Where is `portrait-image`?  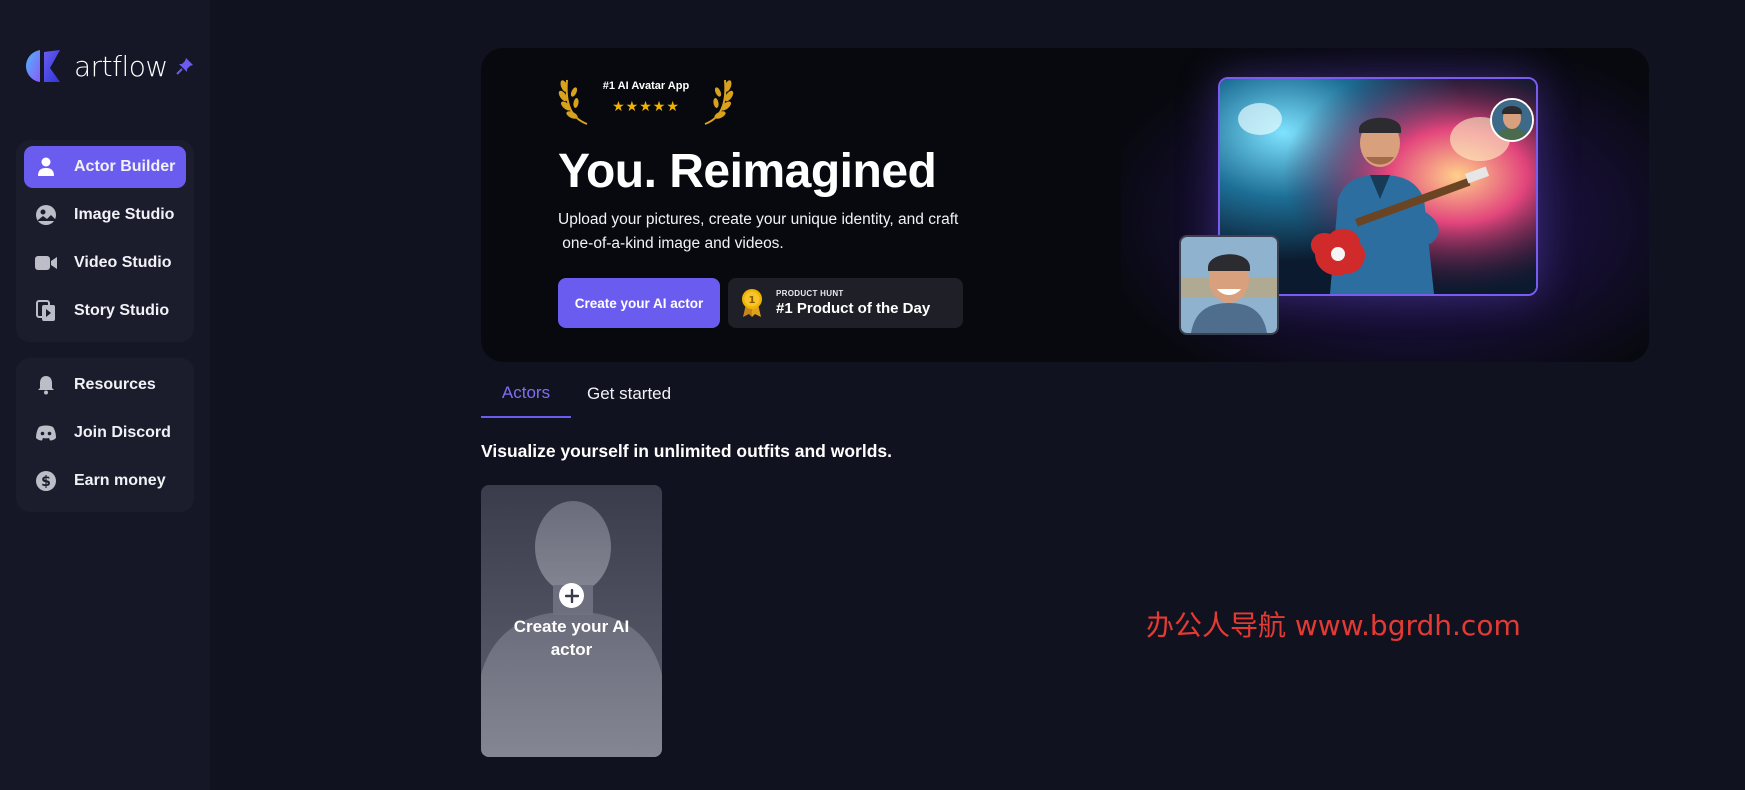
portrait-image is located at coordinates (1229, 285).